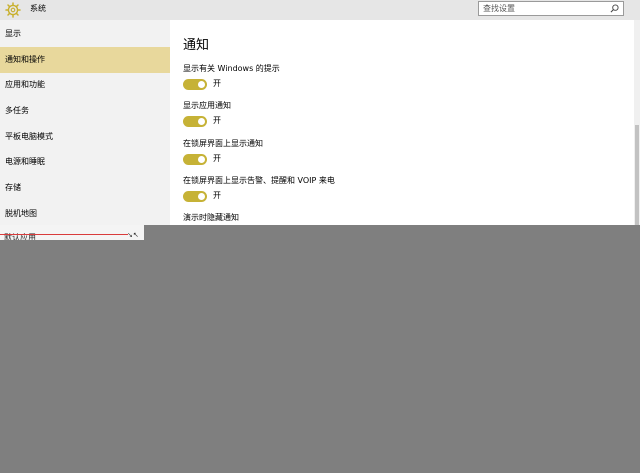  Describe the element at coordinates (259, 180) in the screenshot. I see `setting-label-lockscreen-alarms: 在锁屏界面上显示告警、提醒和 VOIP 来电` at that location.